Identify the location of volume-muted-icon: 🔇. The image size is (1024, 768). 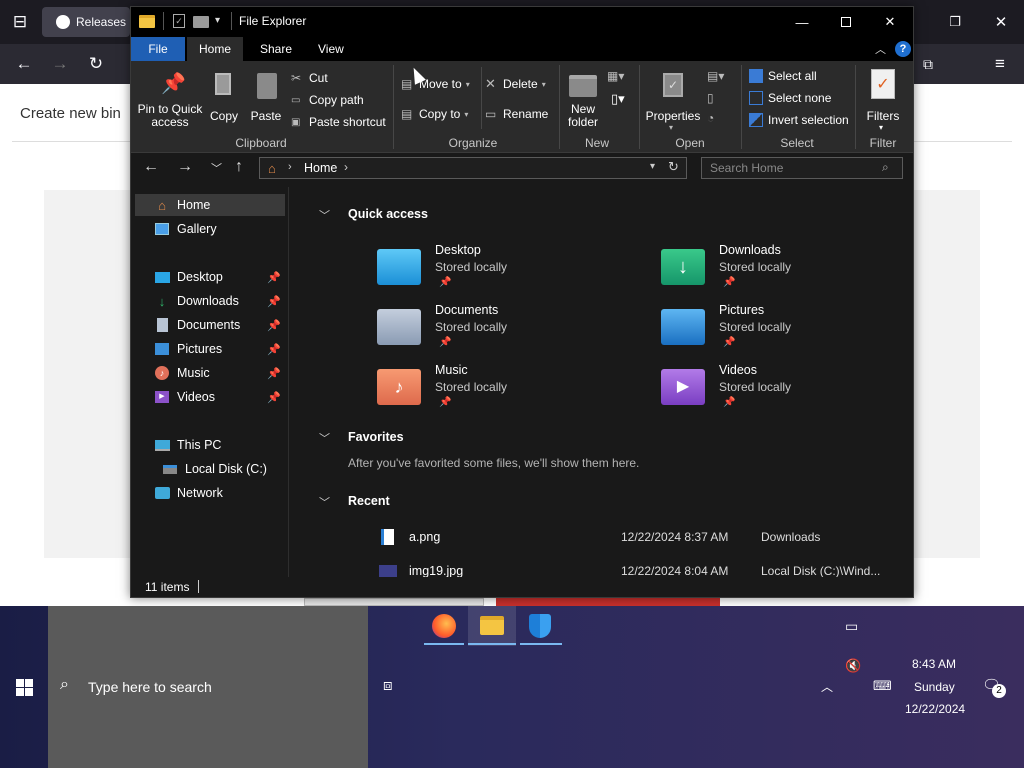
(853, 666).